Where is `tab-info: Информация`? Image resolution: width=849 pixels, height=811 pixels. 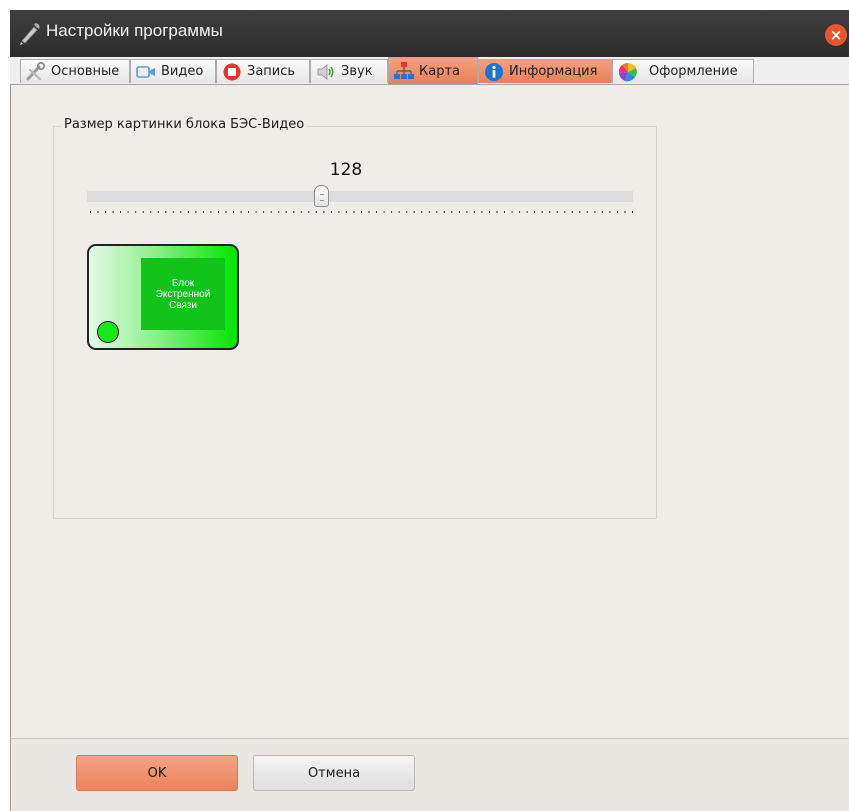 tab-info: Информация is located at coordinates (545, 71).